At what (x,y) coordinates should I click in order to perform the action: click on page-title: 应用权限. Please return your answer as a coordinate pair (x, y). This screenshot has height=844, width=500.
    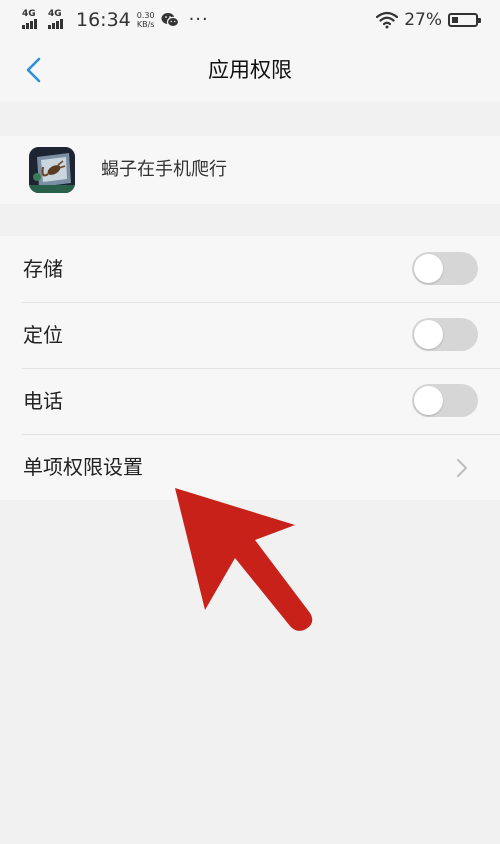
    Looking at the image, I should click on (250, 70).